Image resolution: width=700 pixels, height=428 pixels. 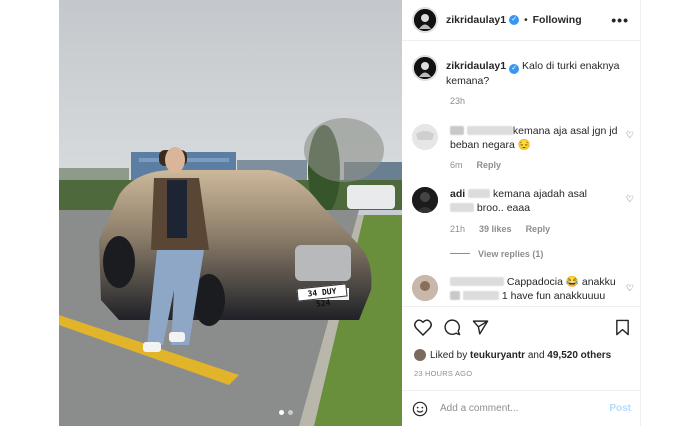 I want to click on share-send-icon, so click(x=480, y=327).